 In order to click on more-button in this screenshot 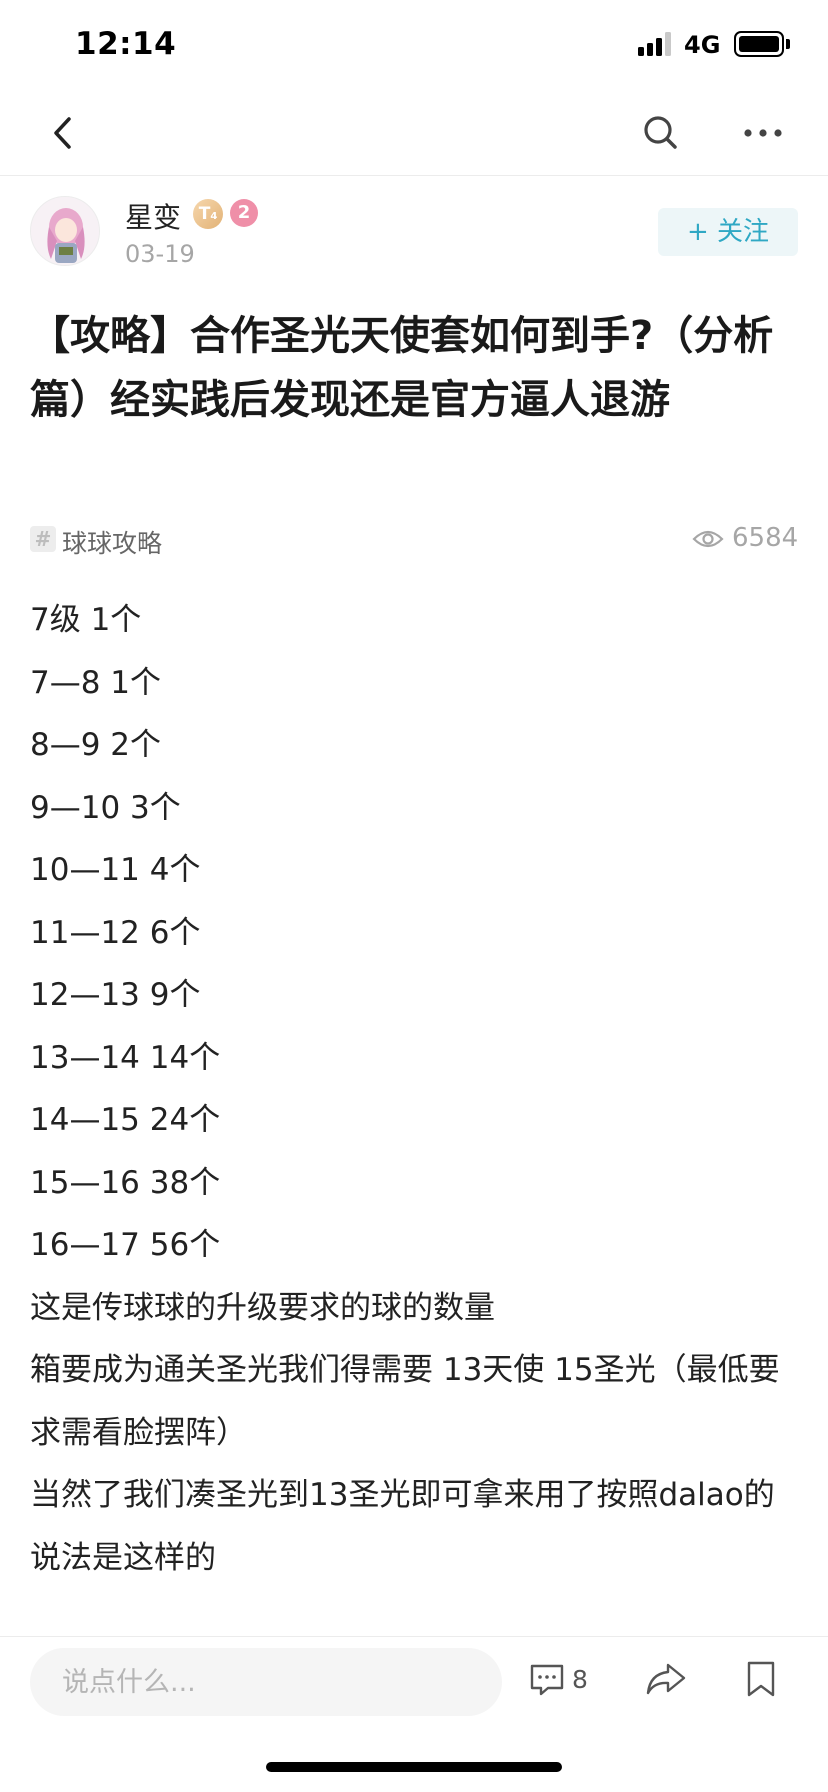, I will do `click(763, 133)`.